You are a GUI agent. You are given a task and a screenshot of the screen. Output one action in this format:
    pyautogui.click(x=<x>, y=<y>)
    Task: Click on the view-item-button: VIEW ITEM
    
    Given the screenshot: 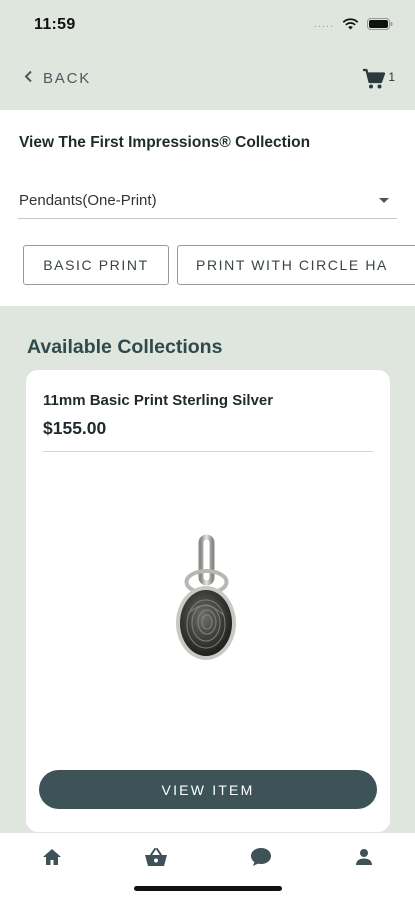 What is the action you would take?
    pyautogui.click(x=208, y=789)
    